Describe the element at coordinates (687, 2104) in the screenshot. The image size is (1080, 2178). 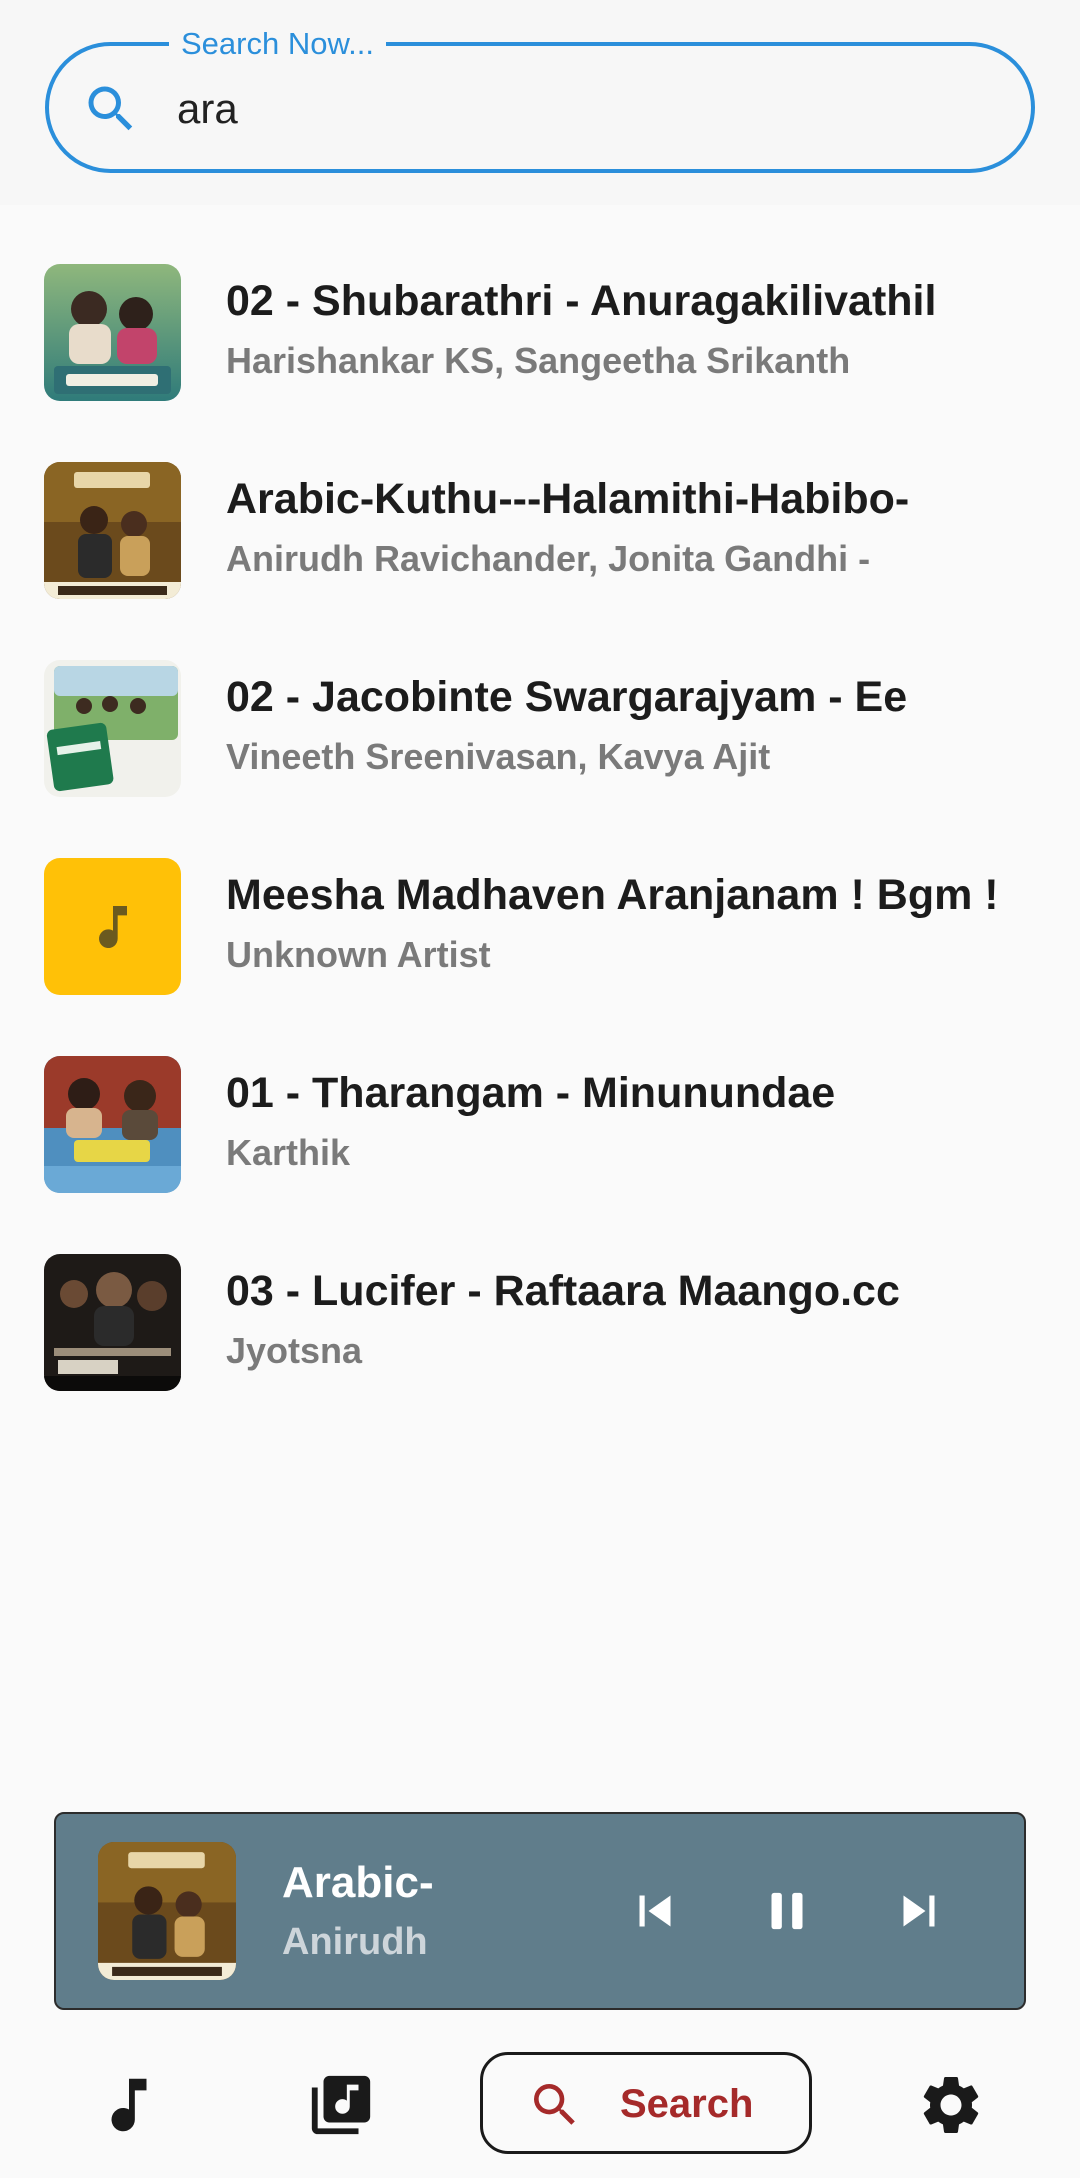
I see `nav-search-label: Search` at that location.